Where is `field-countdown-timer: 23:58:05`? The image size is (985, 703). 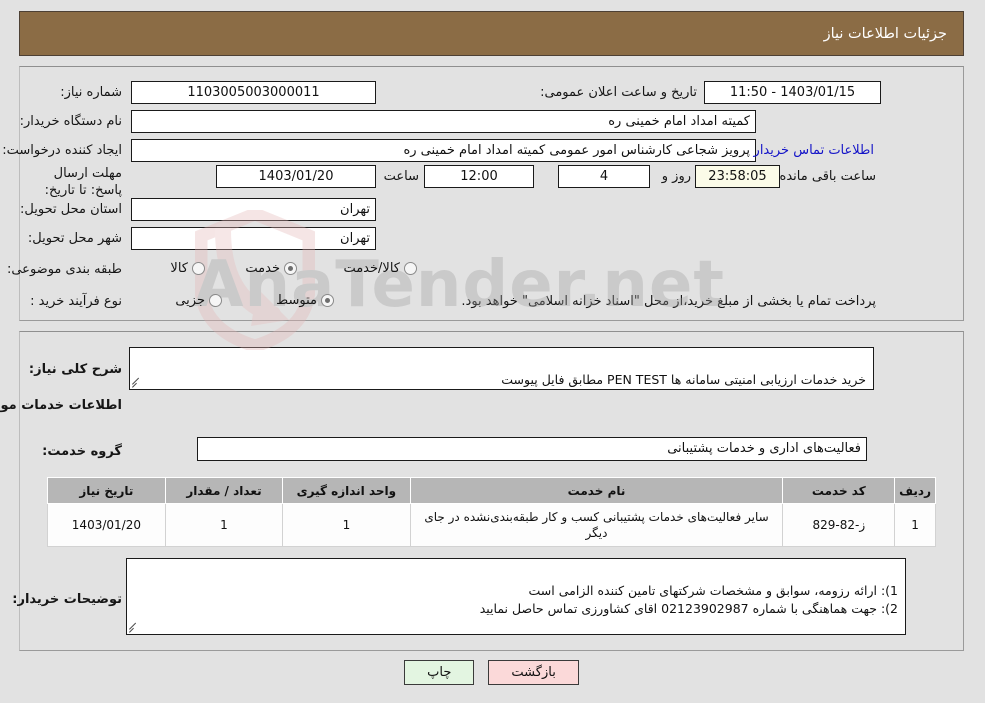
field-countdown-timer: 23:58:05 is located at coordinates (738, 176).